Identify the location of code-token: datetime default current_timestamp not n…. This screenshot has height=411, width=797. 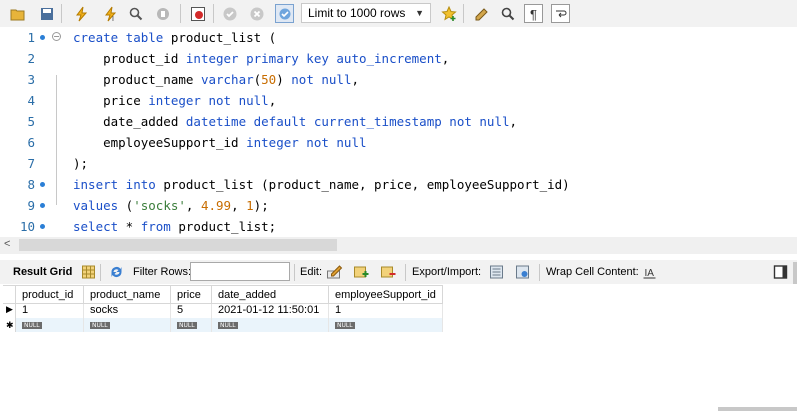
(347, 121).